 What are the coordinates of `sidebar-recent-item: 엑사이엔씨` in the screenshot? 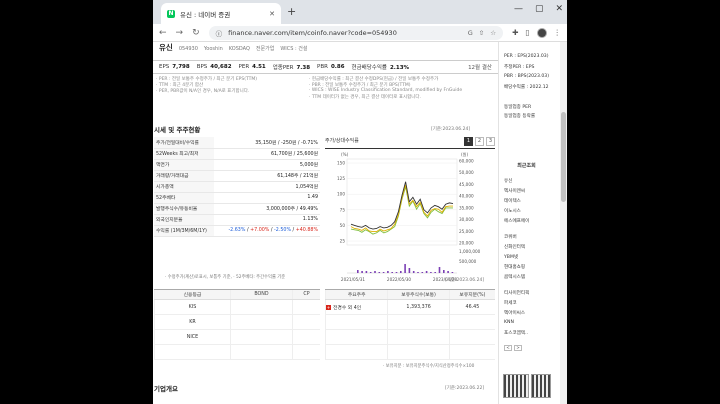 It's located at (514, 191).